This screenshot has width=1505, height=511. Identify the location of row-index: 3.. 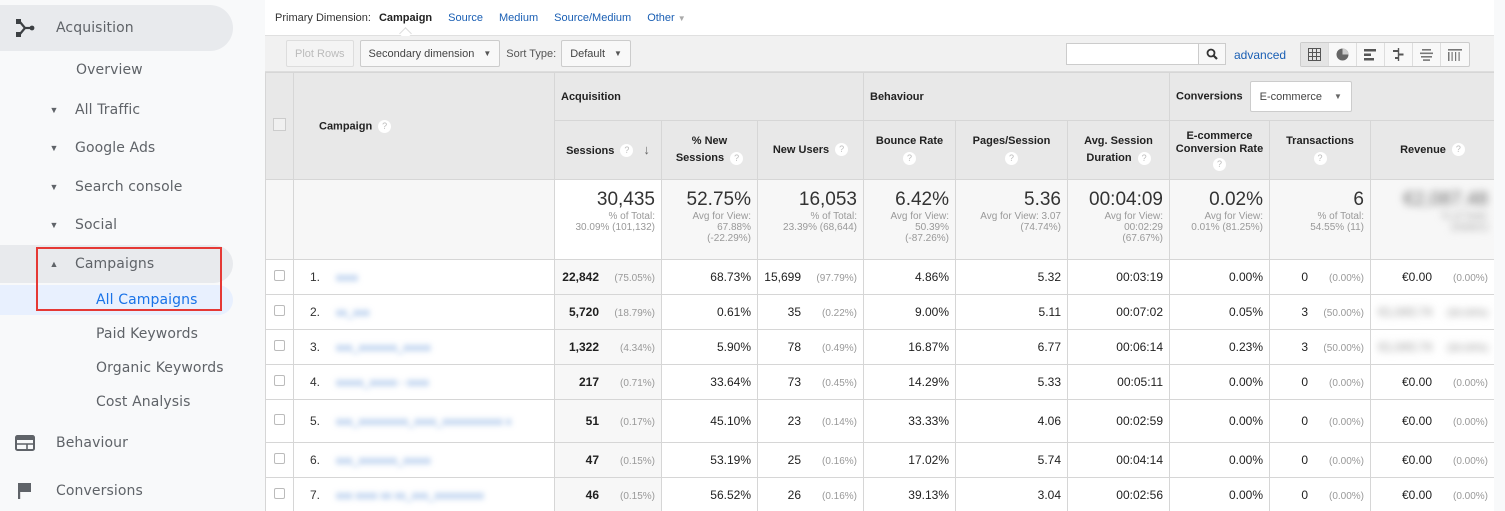
(315, 347).